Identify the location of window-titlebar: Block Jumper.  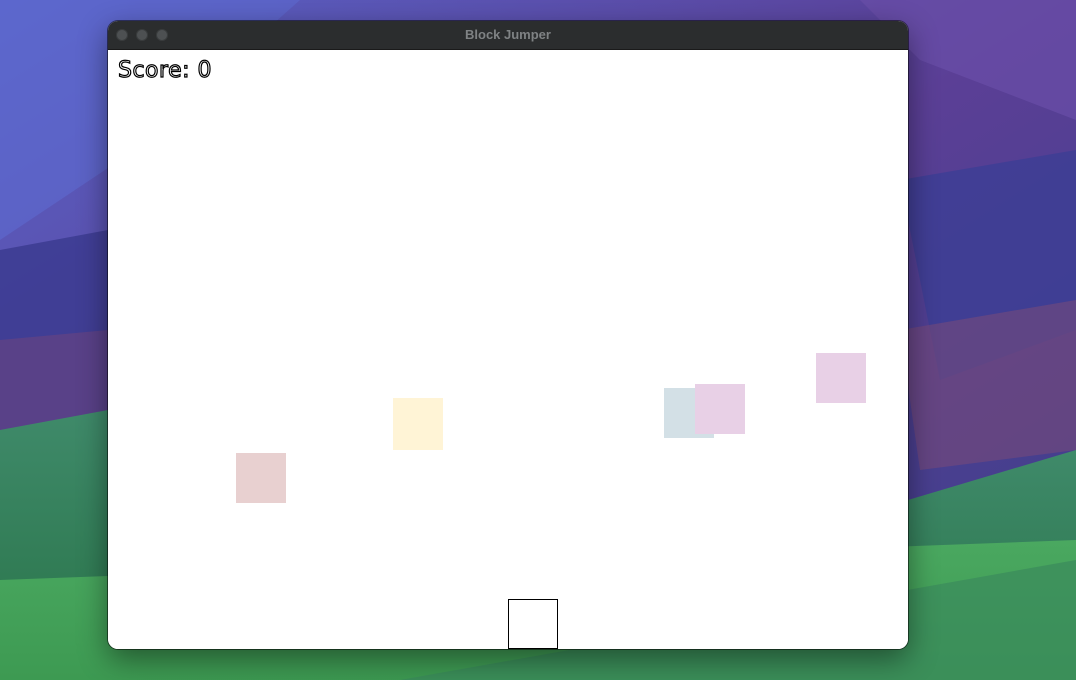
(508, 35).